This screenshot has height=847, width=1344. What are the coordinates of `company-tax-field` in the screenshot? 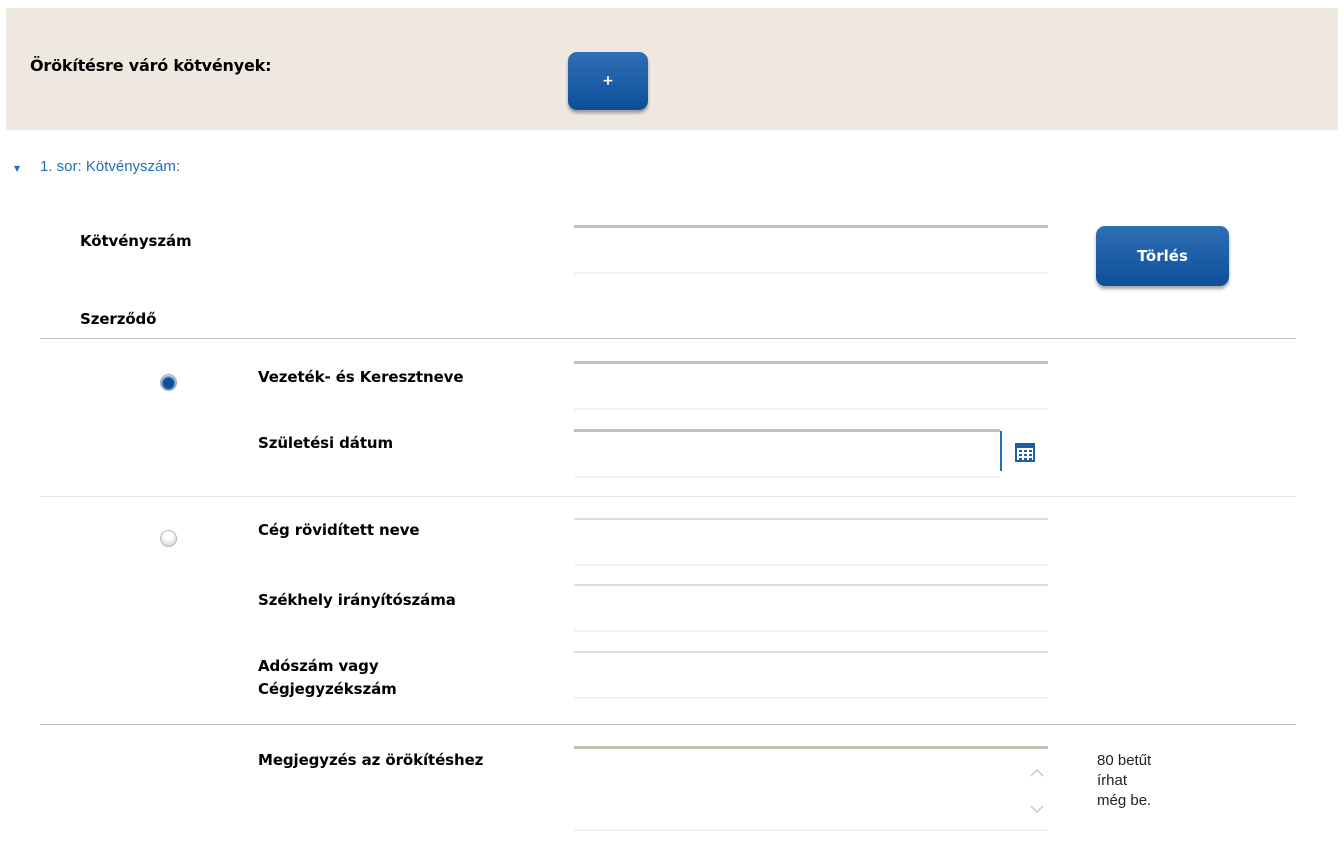 It's located at (811, 675).